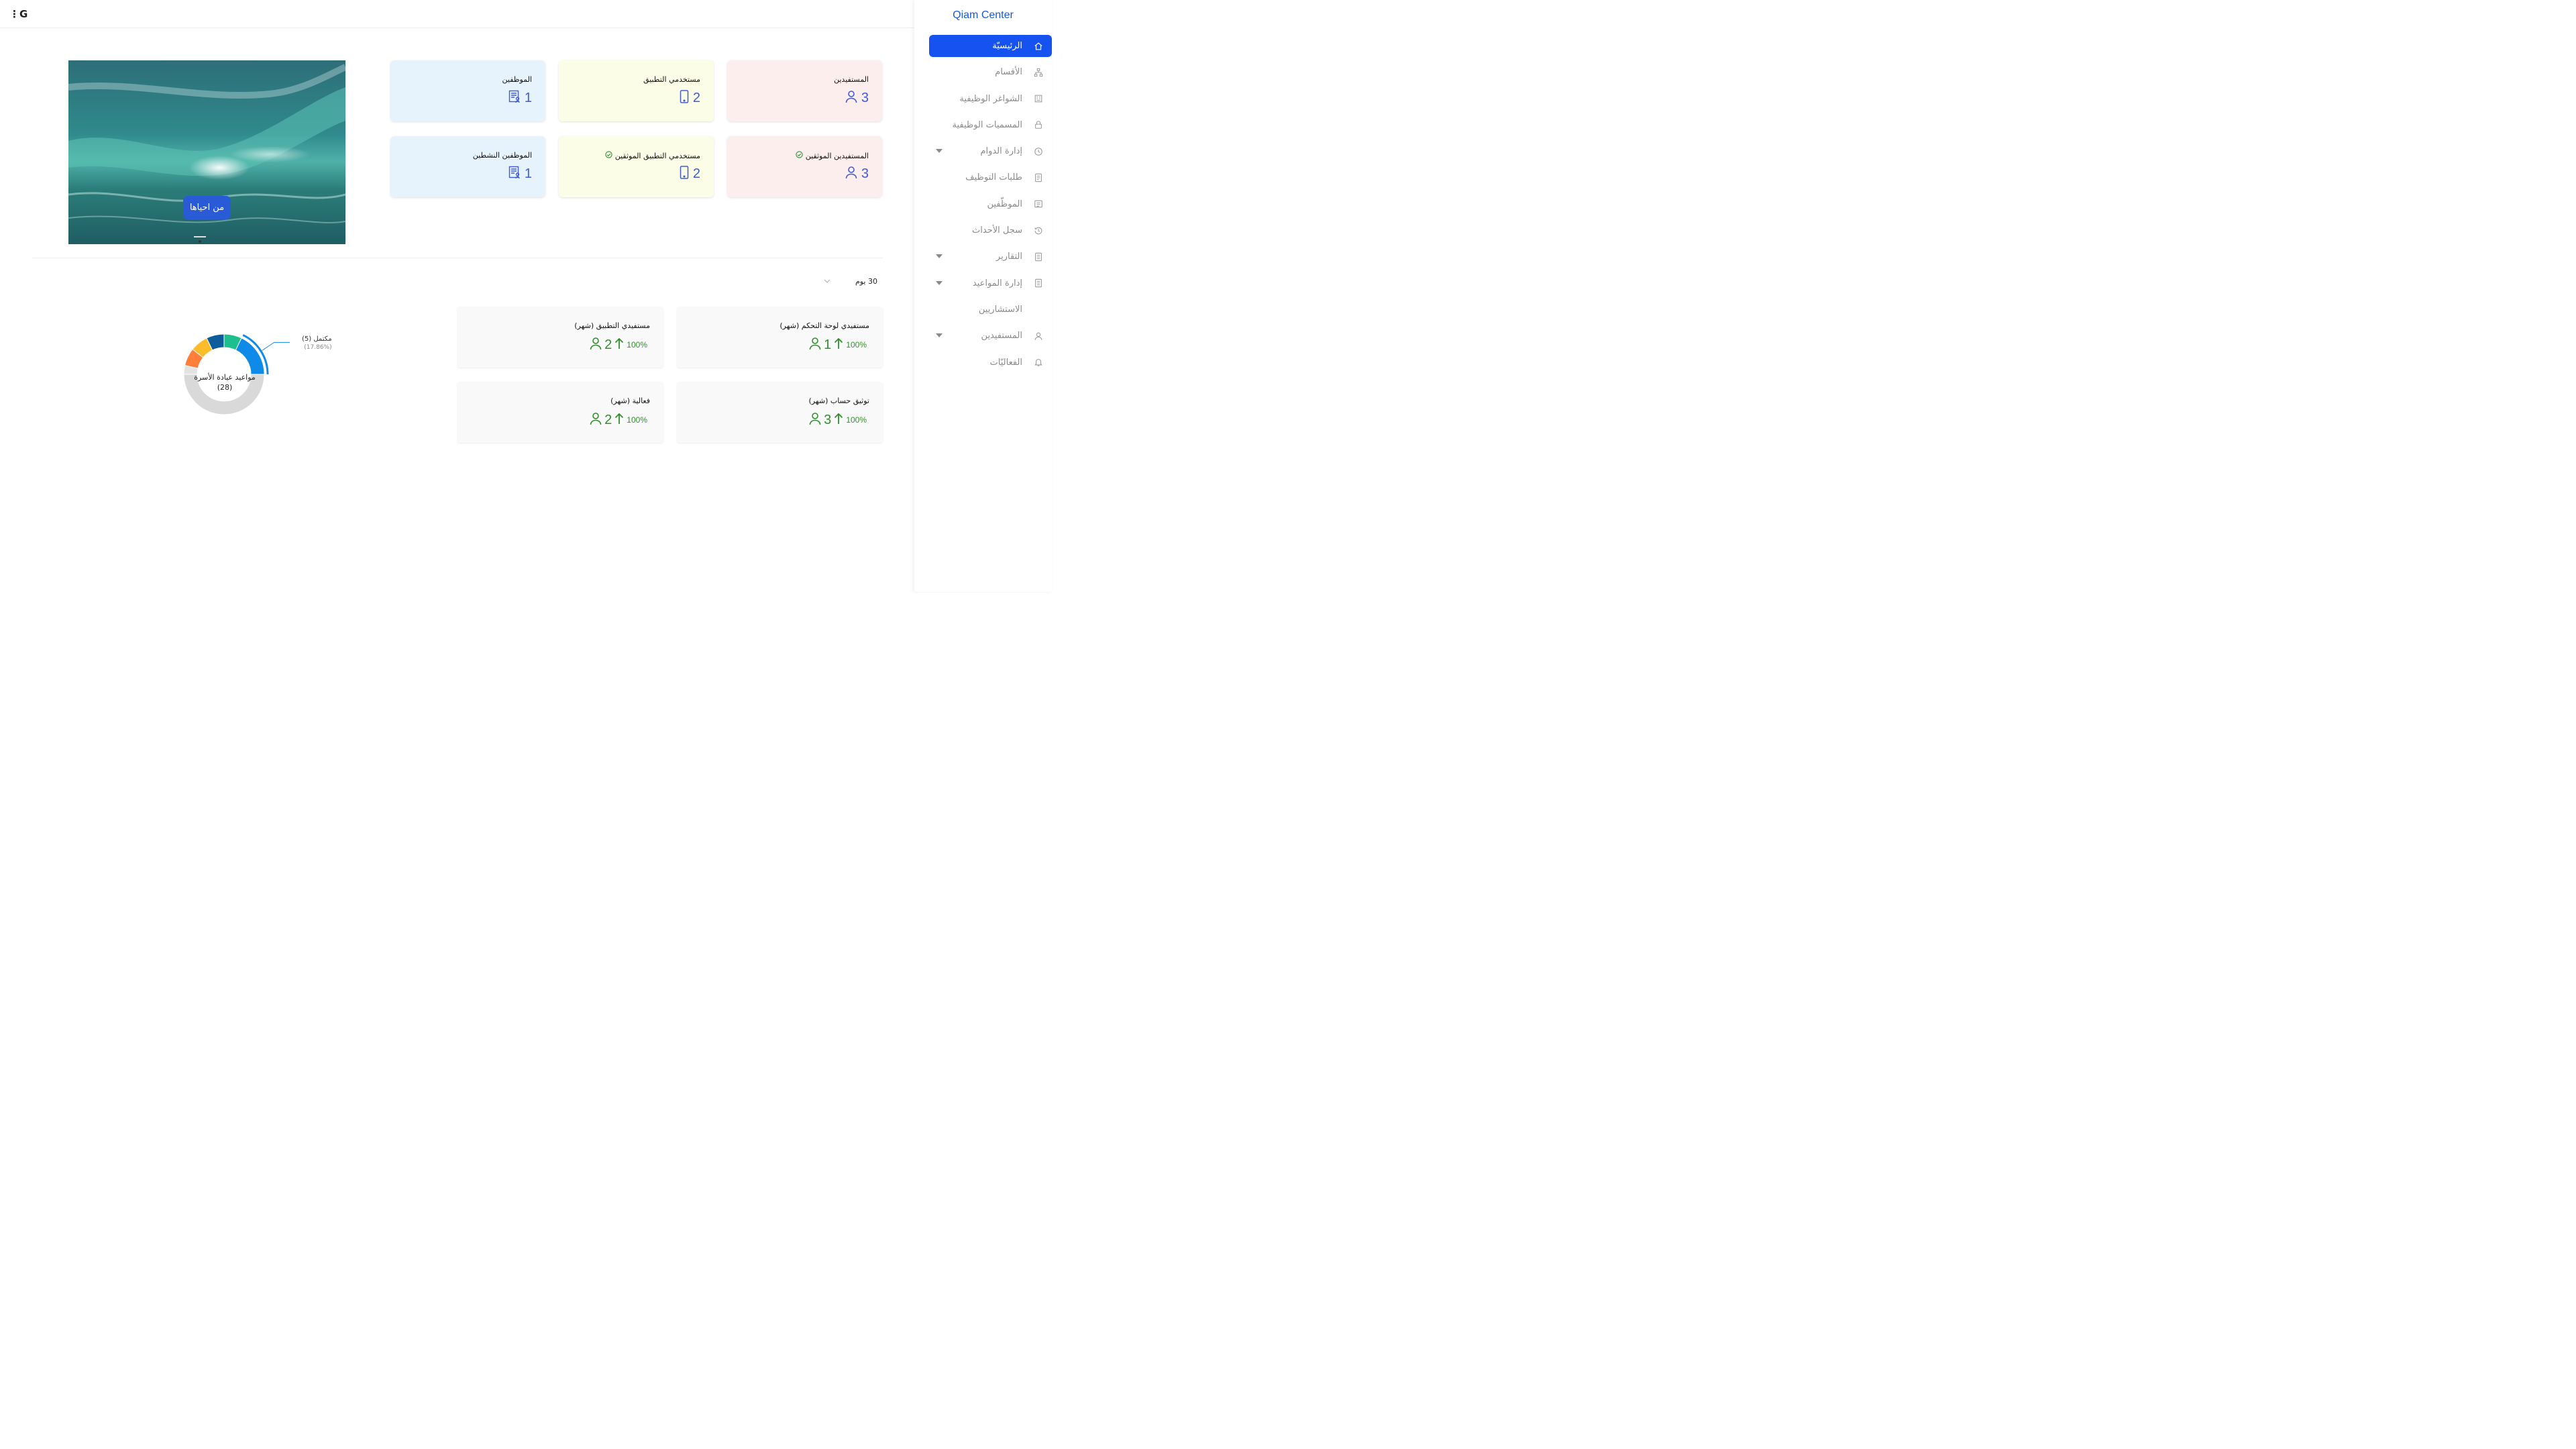 The width and height of the screenshot is (2576, 1449). I want to click on stat-card-app-users: مستخدمي التطبيق 2, so click(636, 90).